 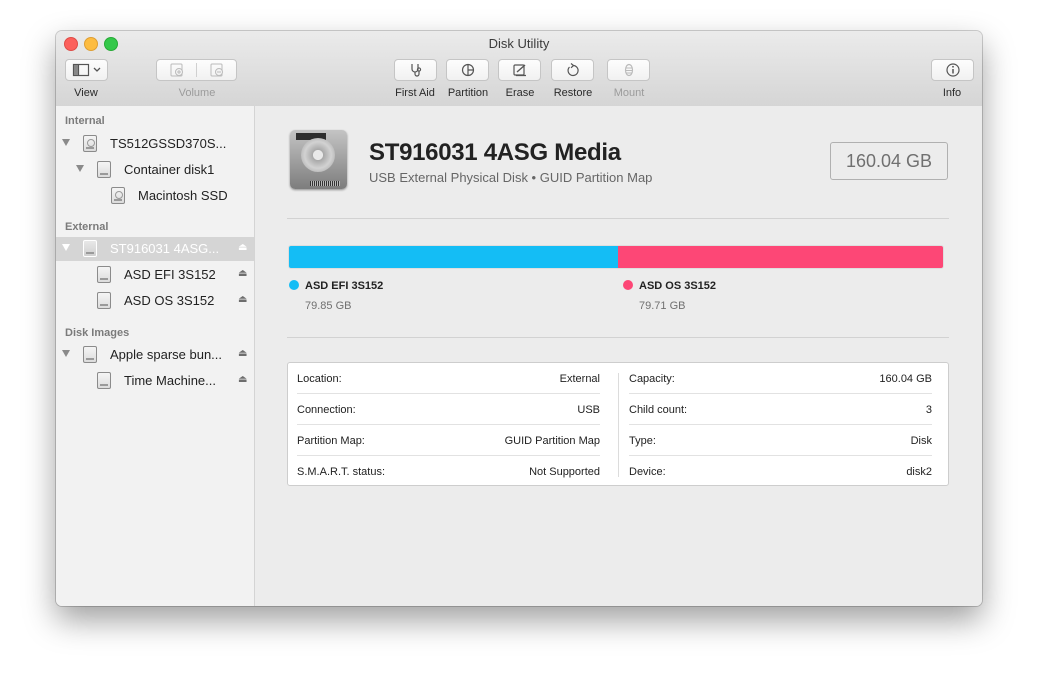 What do you see at coordinates (344, 286) in the screenshot?
I see `partition-name: ASD EFI 3S152` at bounding box center [344, 286].